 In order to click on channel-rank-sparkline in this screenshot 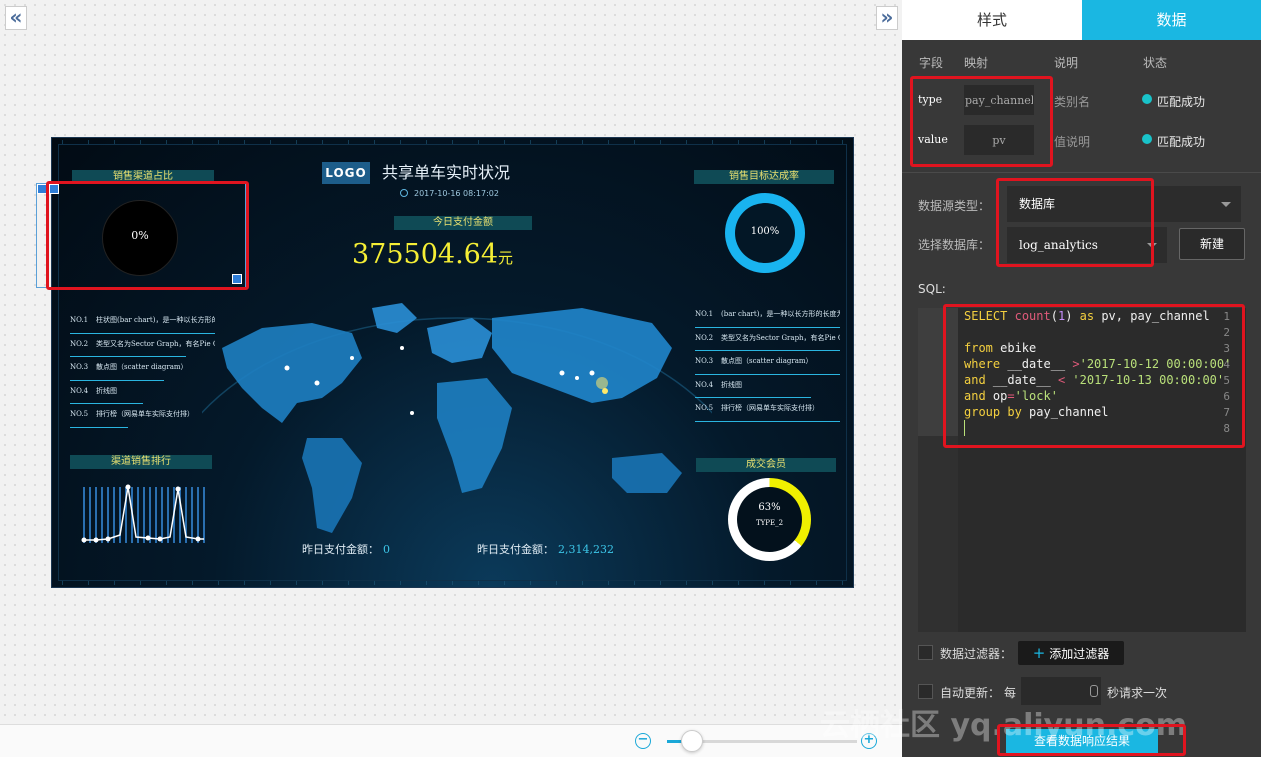, I will do `click(150, 510)`.